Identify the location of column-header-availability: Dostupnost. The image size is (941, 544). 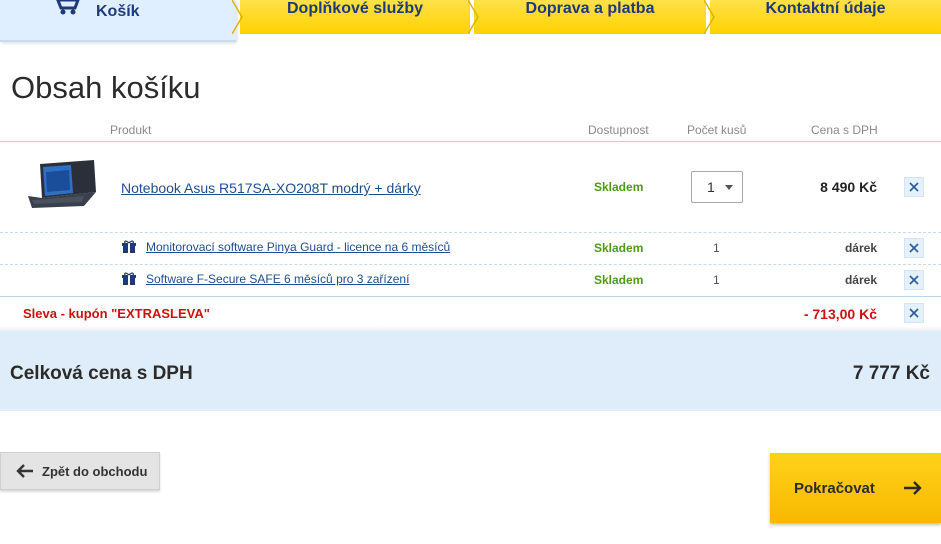
(618, 130).